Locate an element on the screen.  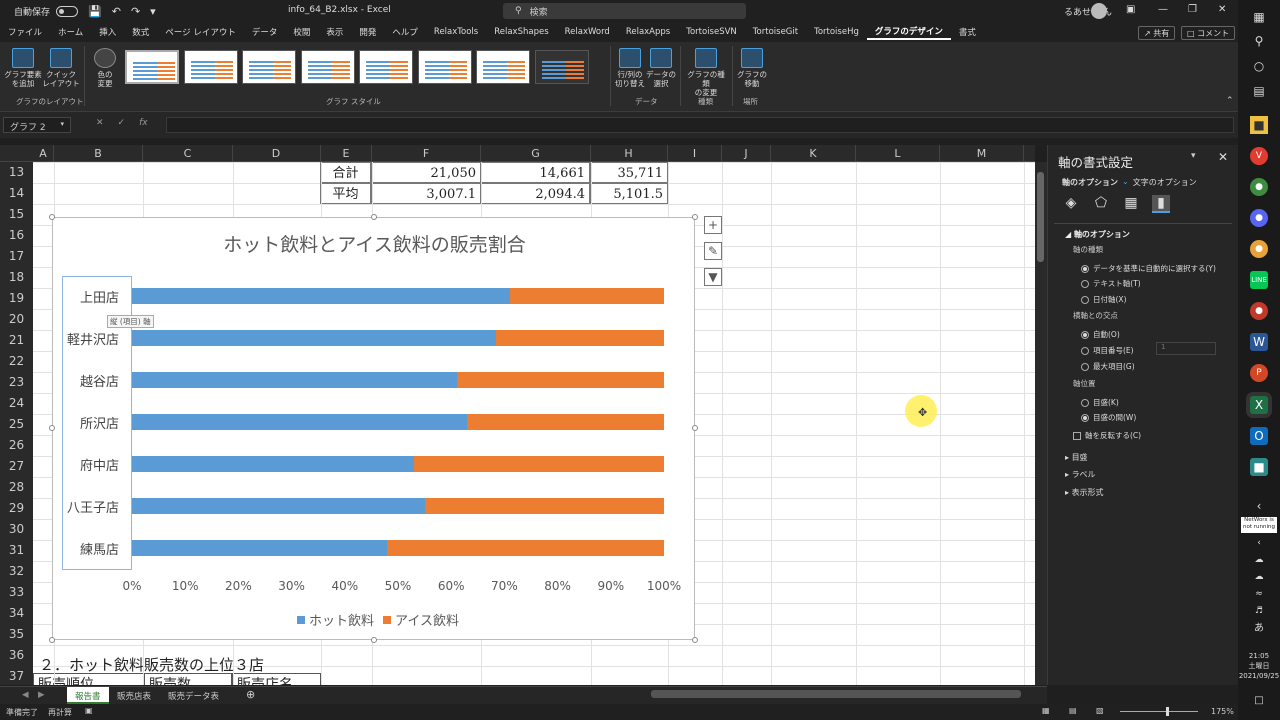
category-label: 八王子店 is located at coordinates (91, 506).